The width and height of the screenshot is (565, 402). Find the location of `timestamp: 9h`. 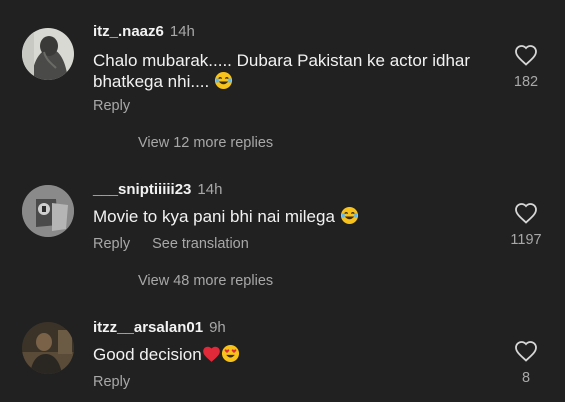

timestamp: 9h is located at coordinates (217, 327).